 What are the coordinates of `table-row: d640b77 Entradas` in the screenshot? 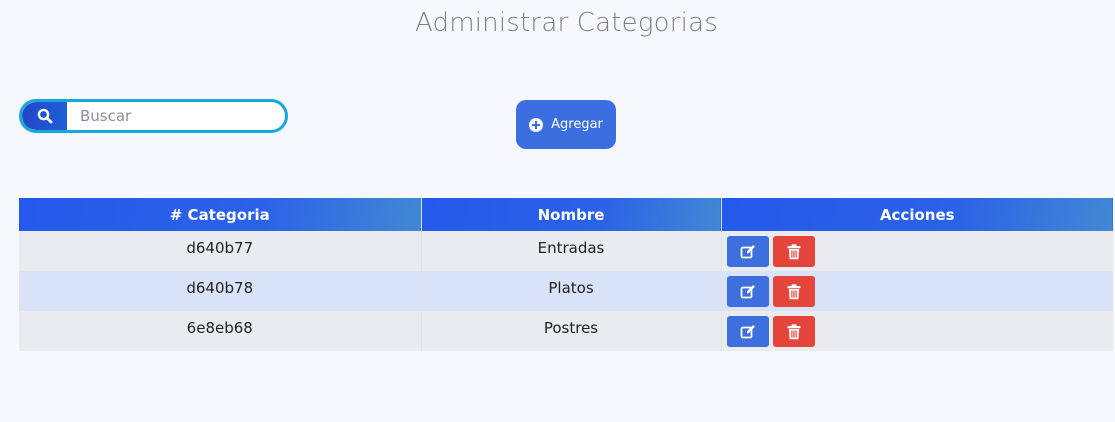 It's located at (566, 251).